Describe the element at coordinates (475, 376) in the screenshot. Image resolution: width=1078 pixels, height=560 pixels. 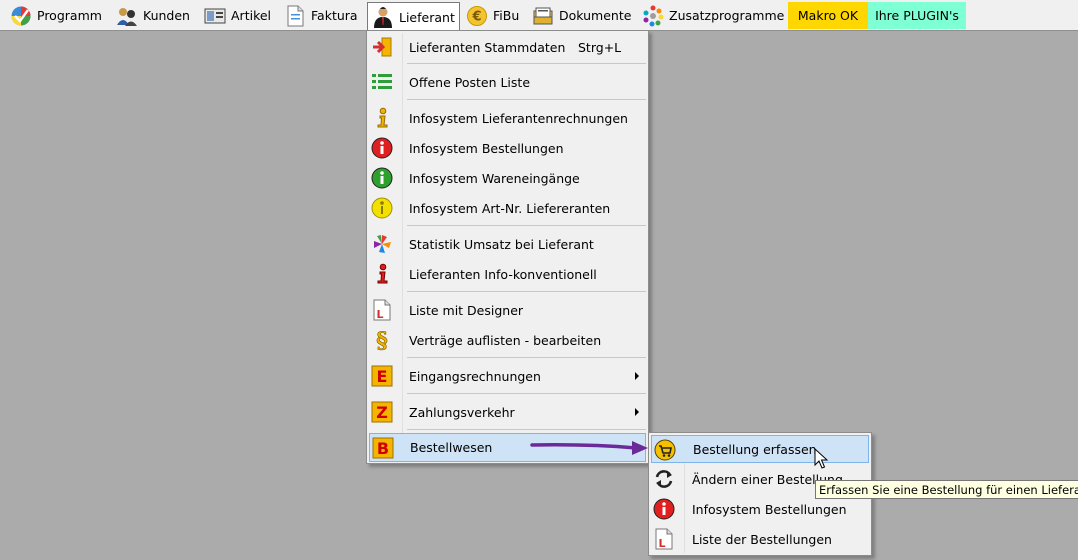
I see `menu-item-label: Eingangsrechnungen` at that location.